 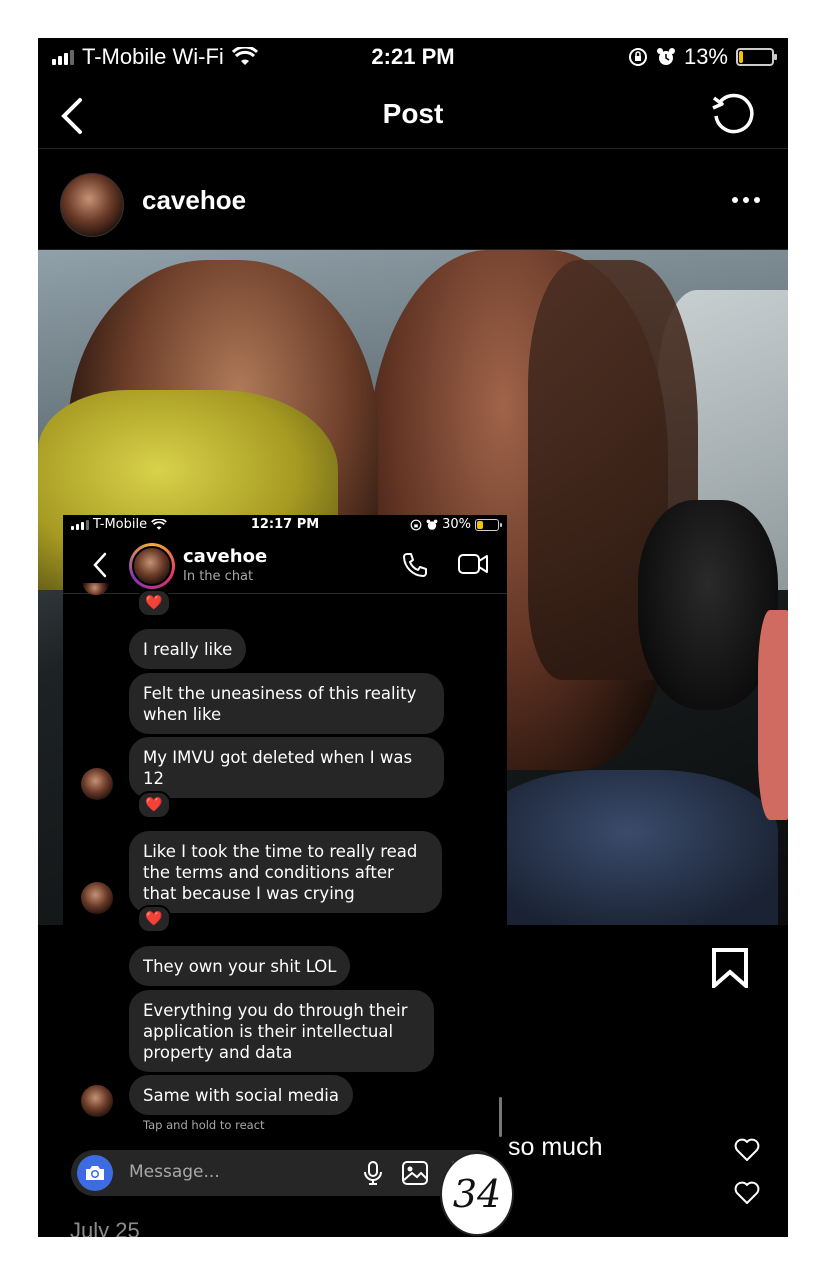 What do you see at coordinates (285, 565) in the screenshot?
I see `dm-header: cavehoe In the chat` at bounding box center [285, 565].